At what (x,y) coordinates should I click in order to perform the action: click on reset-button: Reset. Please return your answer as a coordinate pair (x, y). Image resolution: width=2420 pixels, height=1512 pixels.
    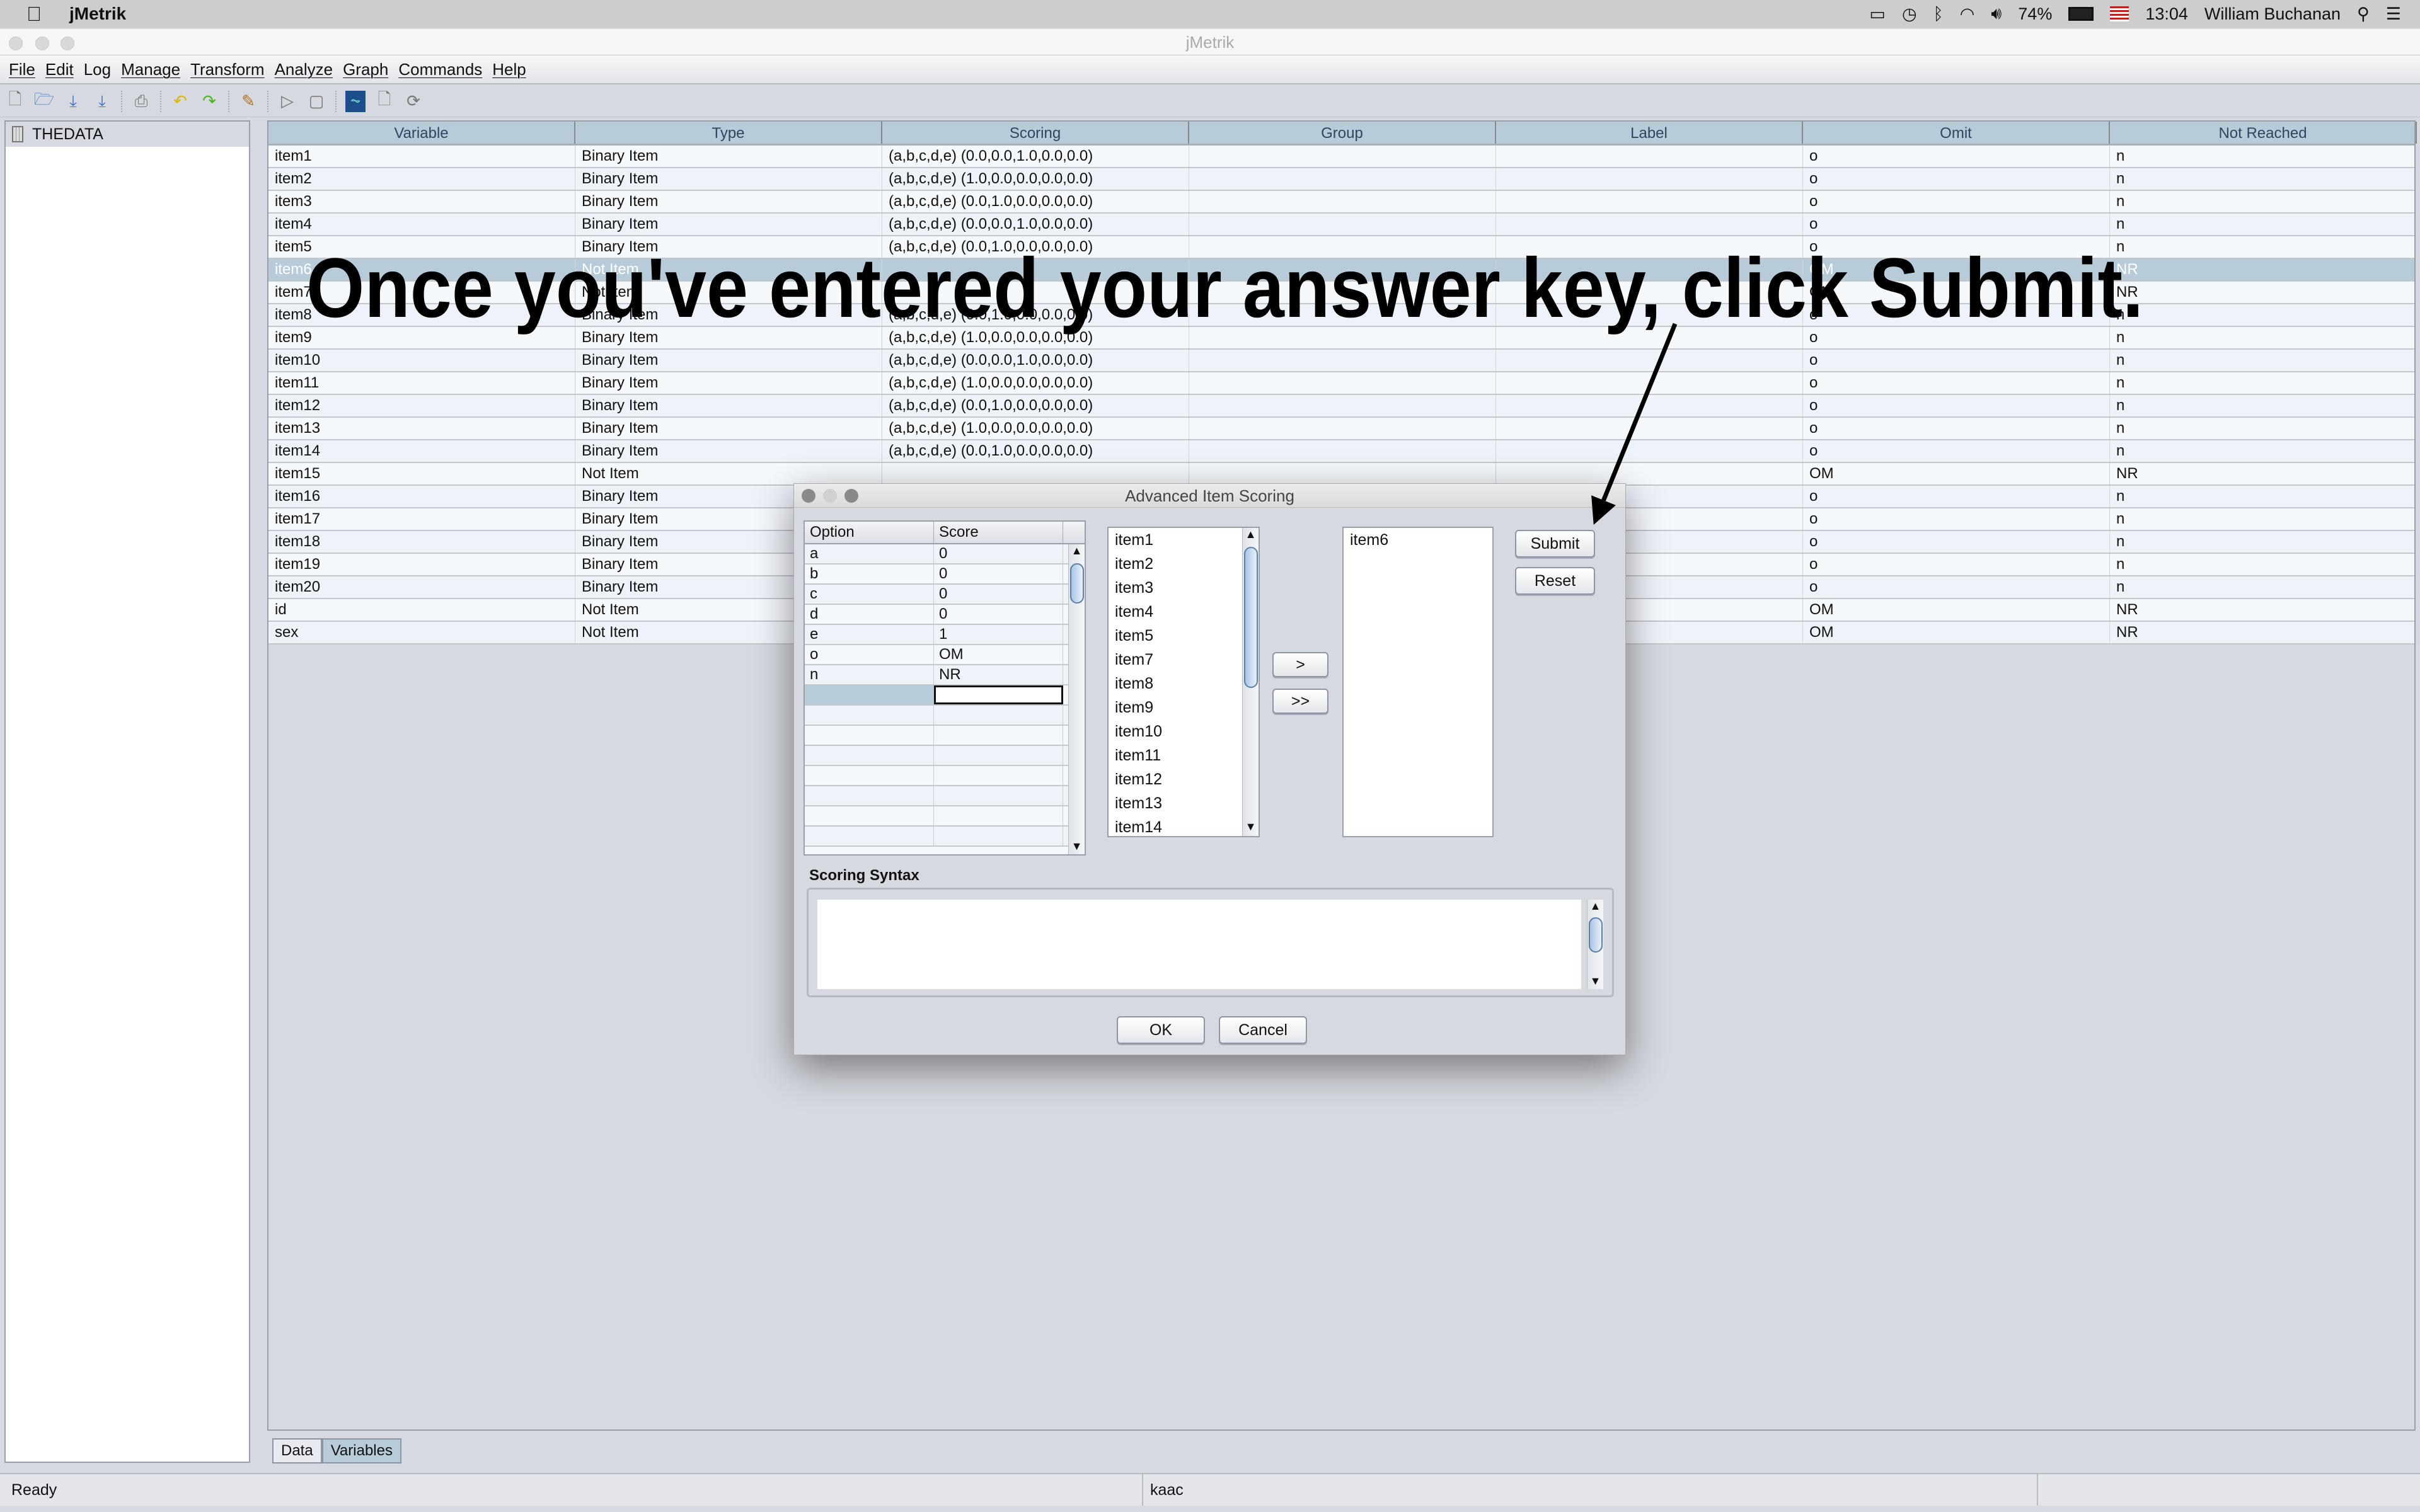
    Looking at the image, I should click on (1555, 581).